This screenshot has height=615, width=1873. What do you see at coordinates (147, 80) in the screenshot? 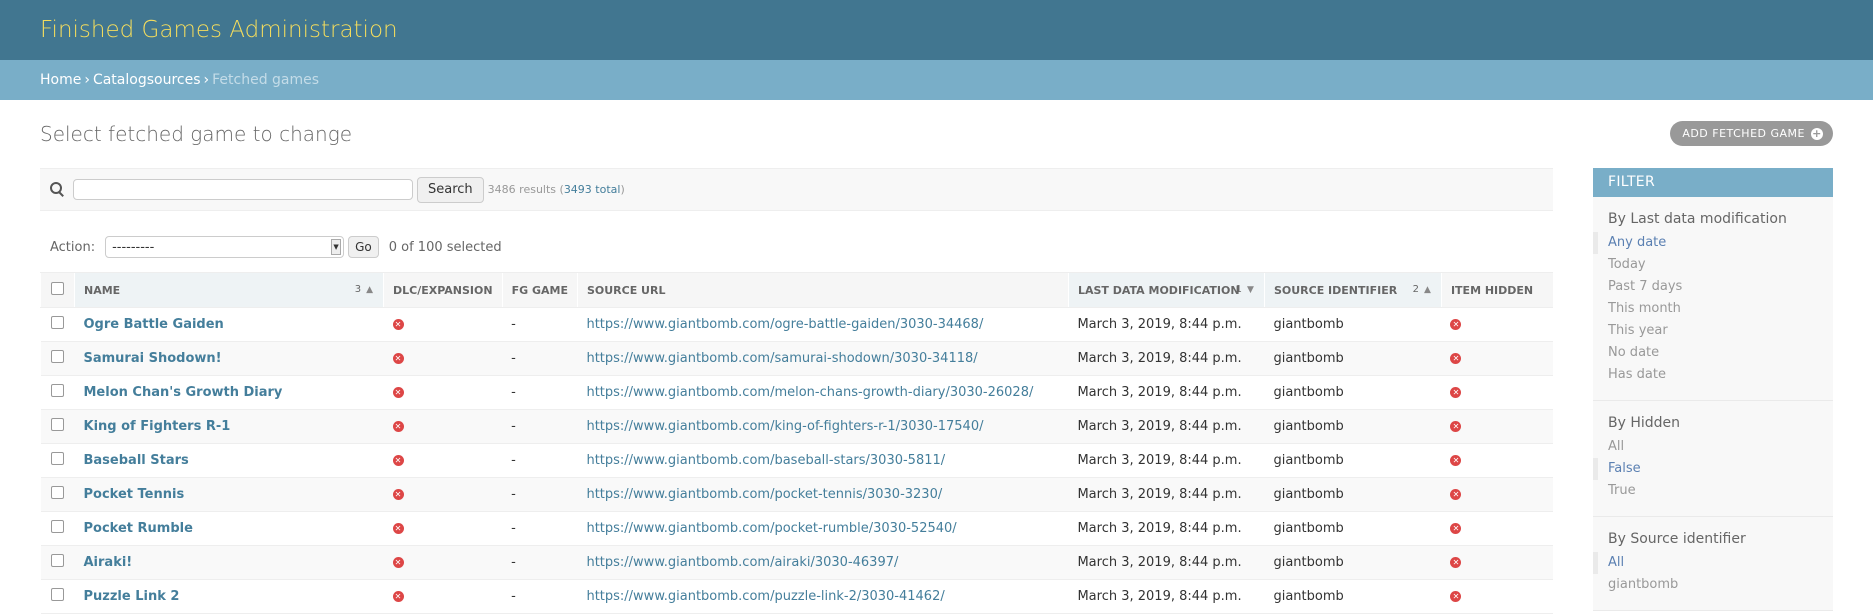
I see `breadcrumb-app: Catalogsources` at bounding box center [147, 80].